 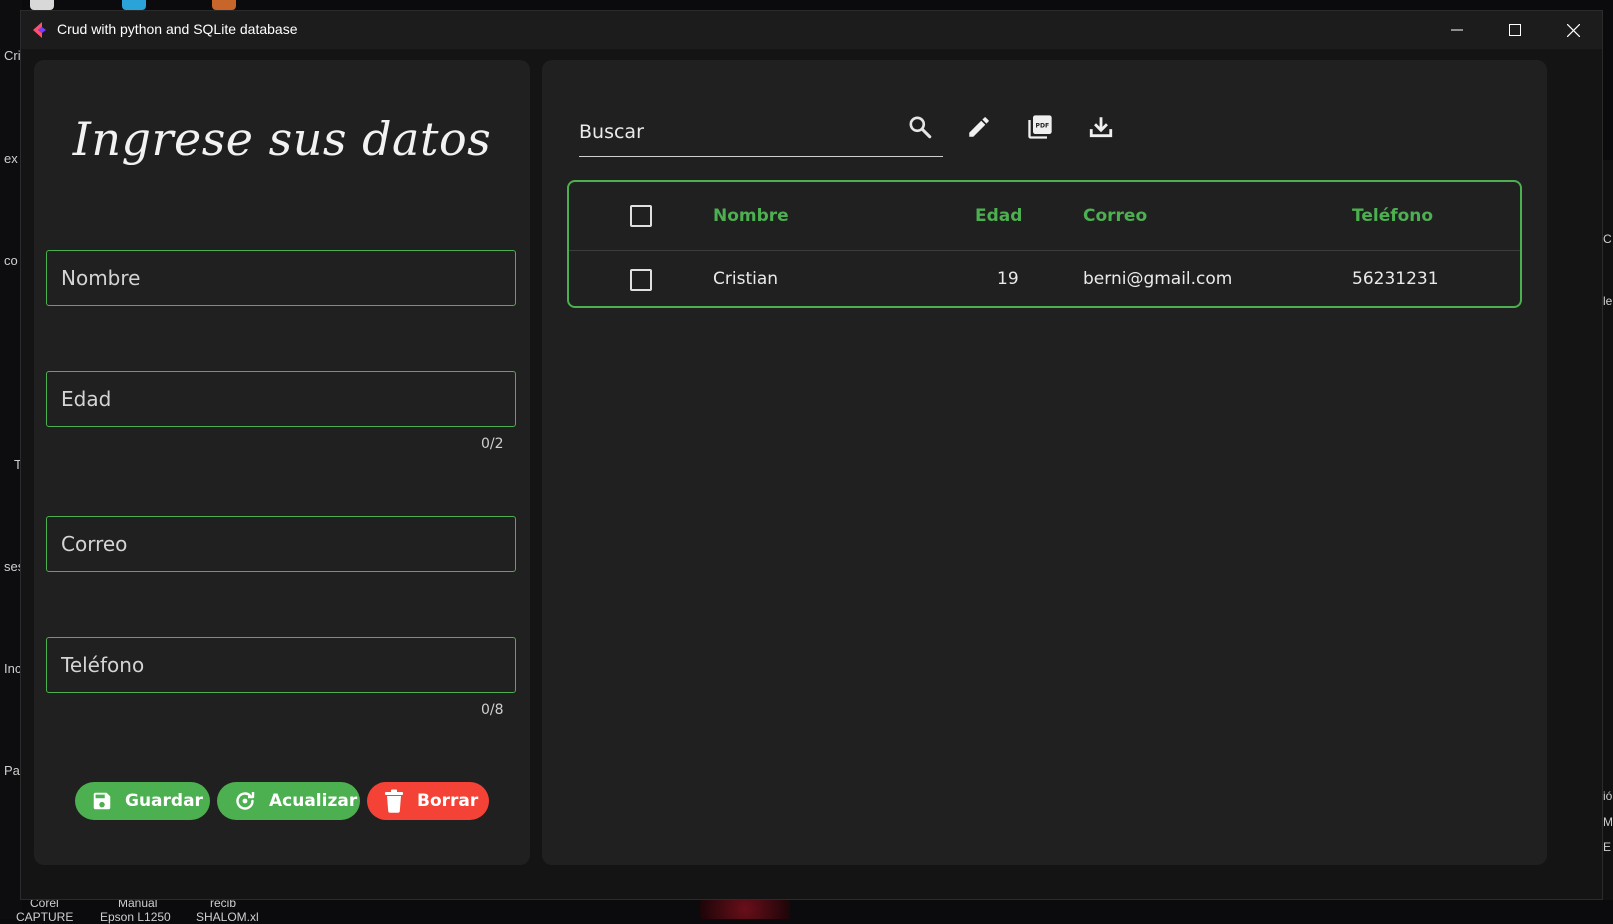 I want to click on desktop-text-fragment: Cri, so click(x=12, y=55).